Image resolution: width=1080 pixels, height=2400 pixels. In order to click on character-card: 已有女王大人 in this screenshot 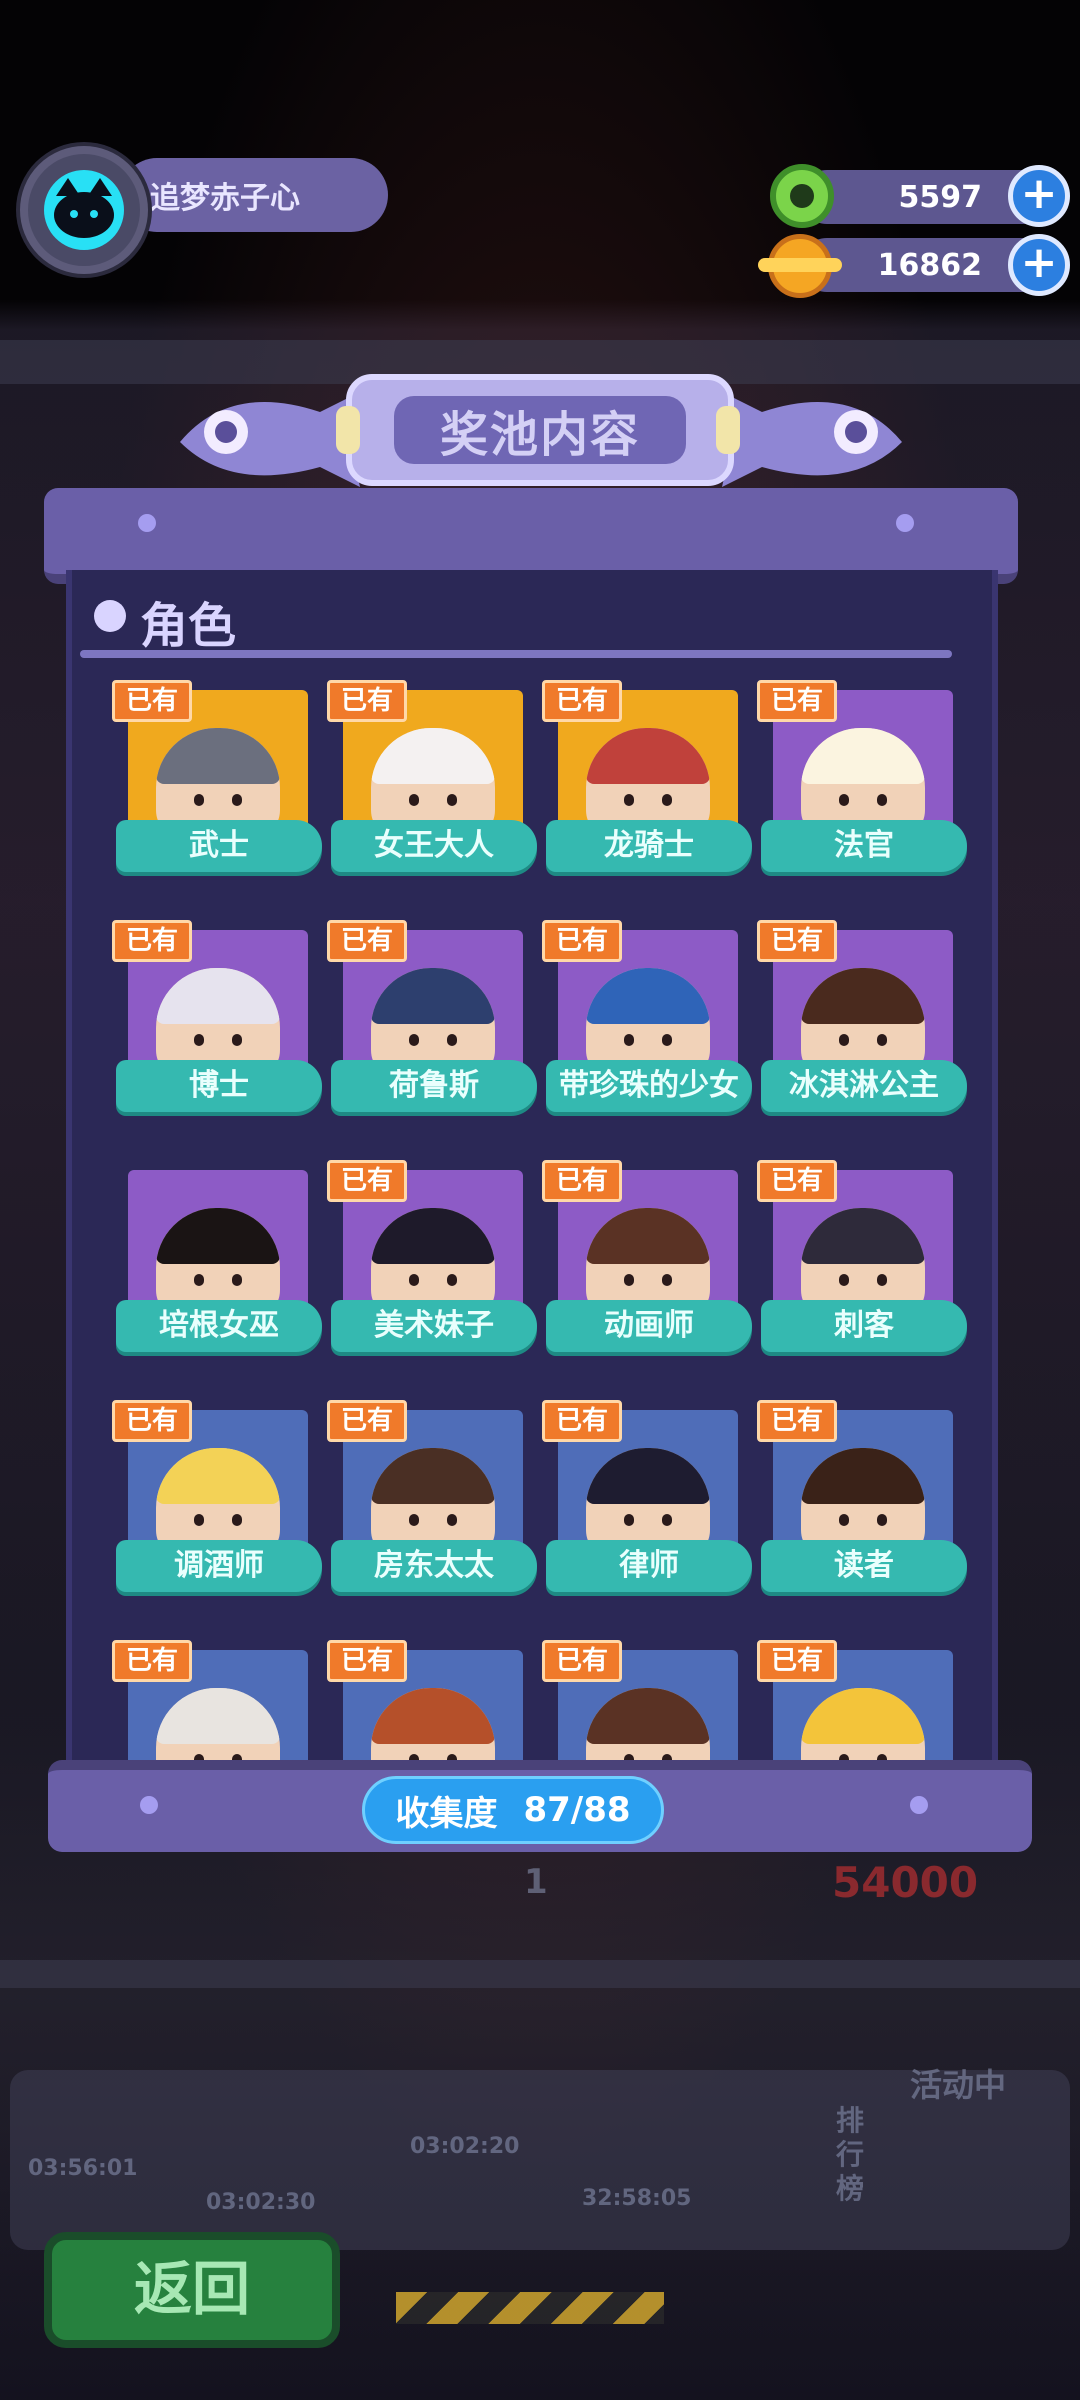, I will do `click(432, 785)`.